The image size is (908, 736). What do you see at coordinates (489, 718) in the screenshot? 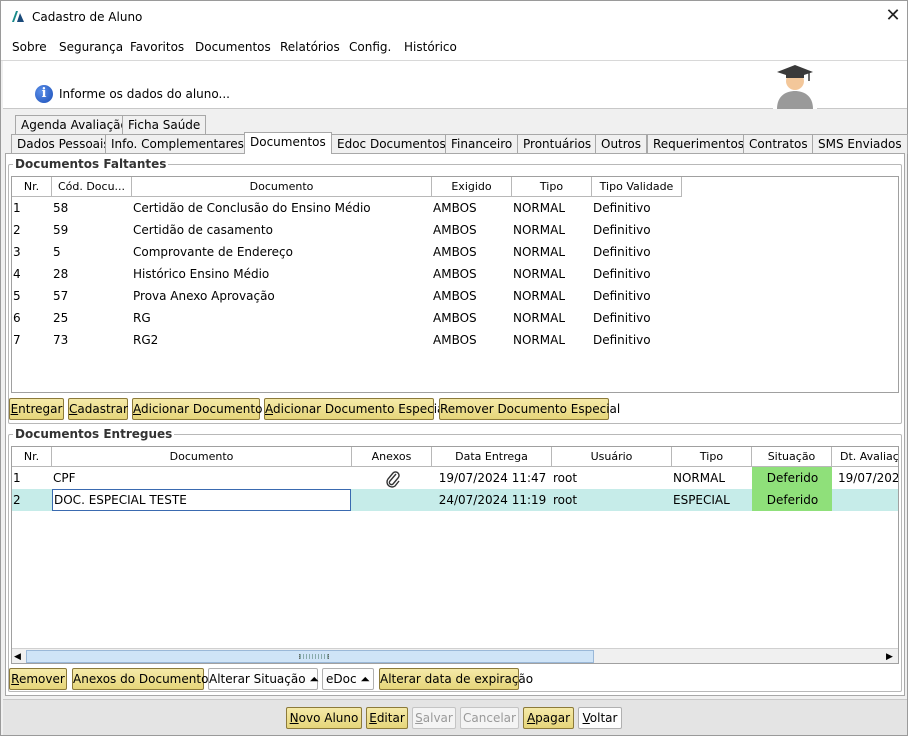
I see `cancelar-button: Cancelar` at bounding box center [489, 718].